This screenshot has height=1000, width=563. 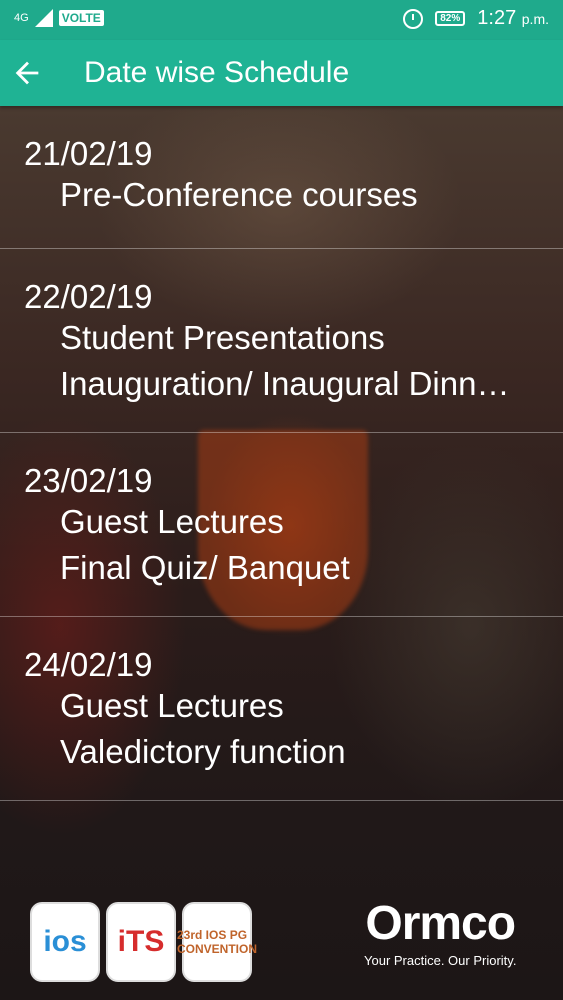 What do you see at coordinates (81, 18) in the screenshot?
I see `volte-badge: VOLTE` at bounding box center [81, 18].